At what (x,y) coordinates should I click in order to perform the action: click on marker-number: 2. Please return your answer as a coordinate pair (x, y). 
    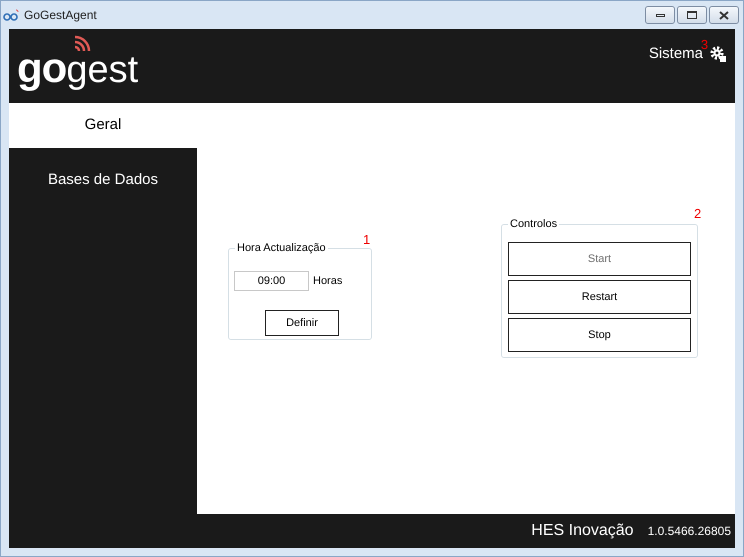
    Looking at the image, I should click on (698, 214).